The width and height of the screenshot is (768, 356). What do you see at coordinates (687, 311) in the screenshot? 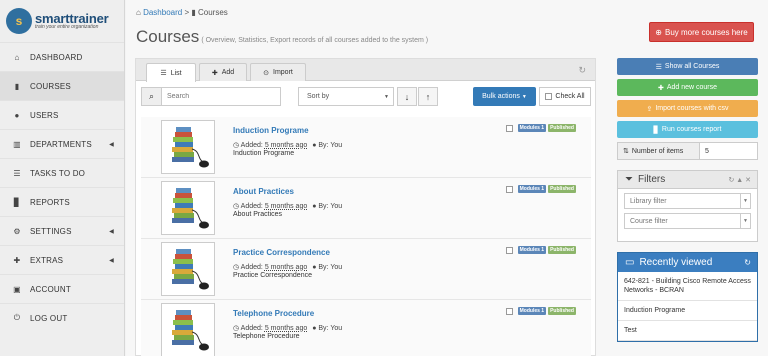
I see `recent-item: Induction Programe` at bounding box center [687, 311].